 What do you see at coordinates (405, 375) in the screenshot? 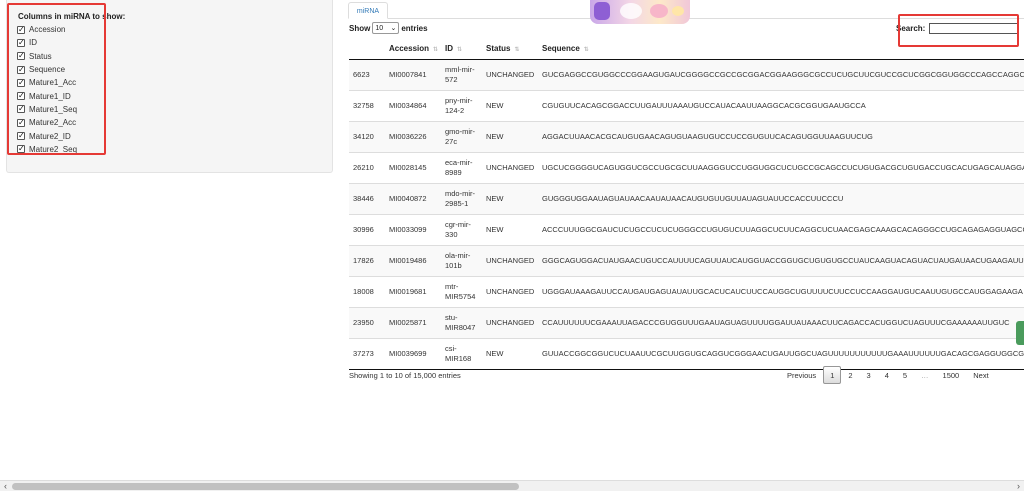
I see `table-info: Showing 1 to 10 of 15,000 entries` at bounding box center [405, 375].